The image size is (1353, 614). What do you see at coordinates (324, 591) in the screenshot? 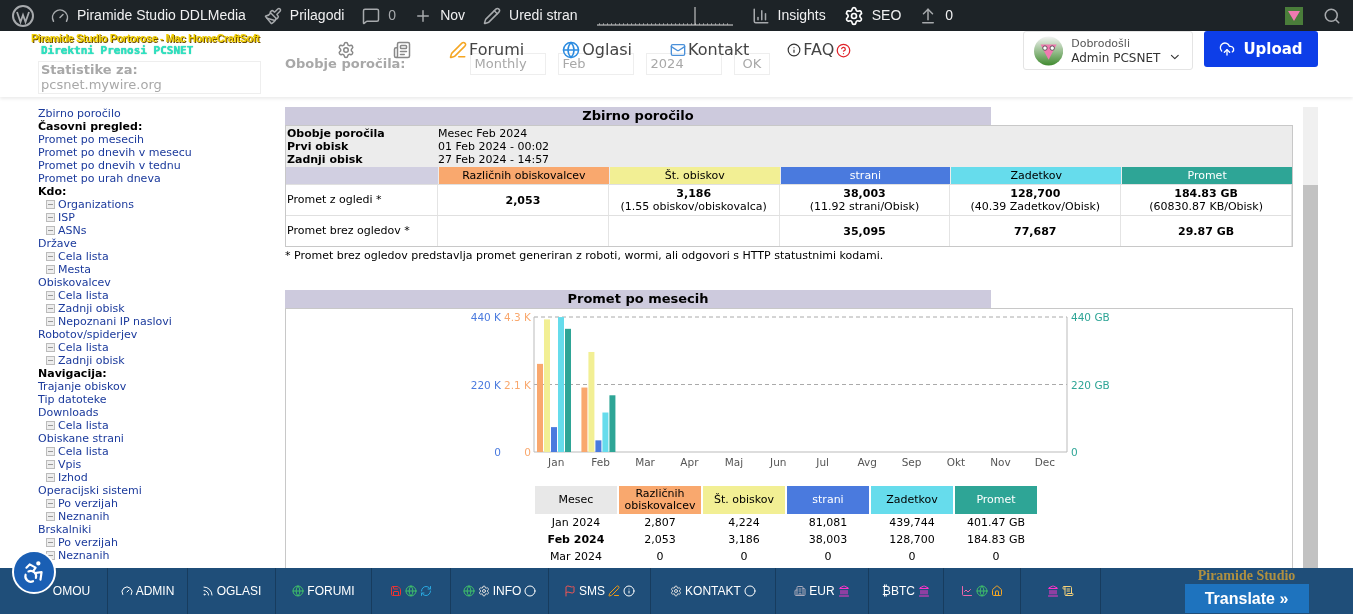
I see `menu-item: FORUMI` at bounding box center [324, 591].